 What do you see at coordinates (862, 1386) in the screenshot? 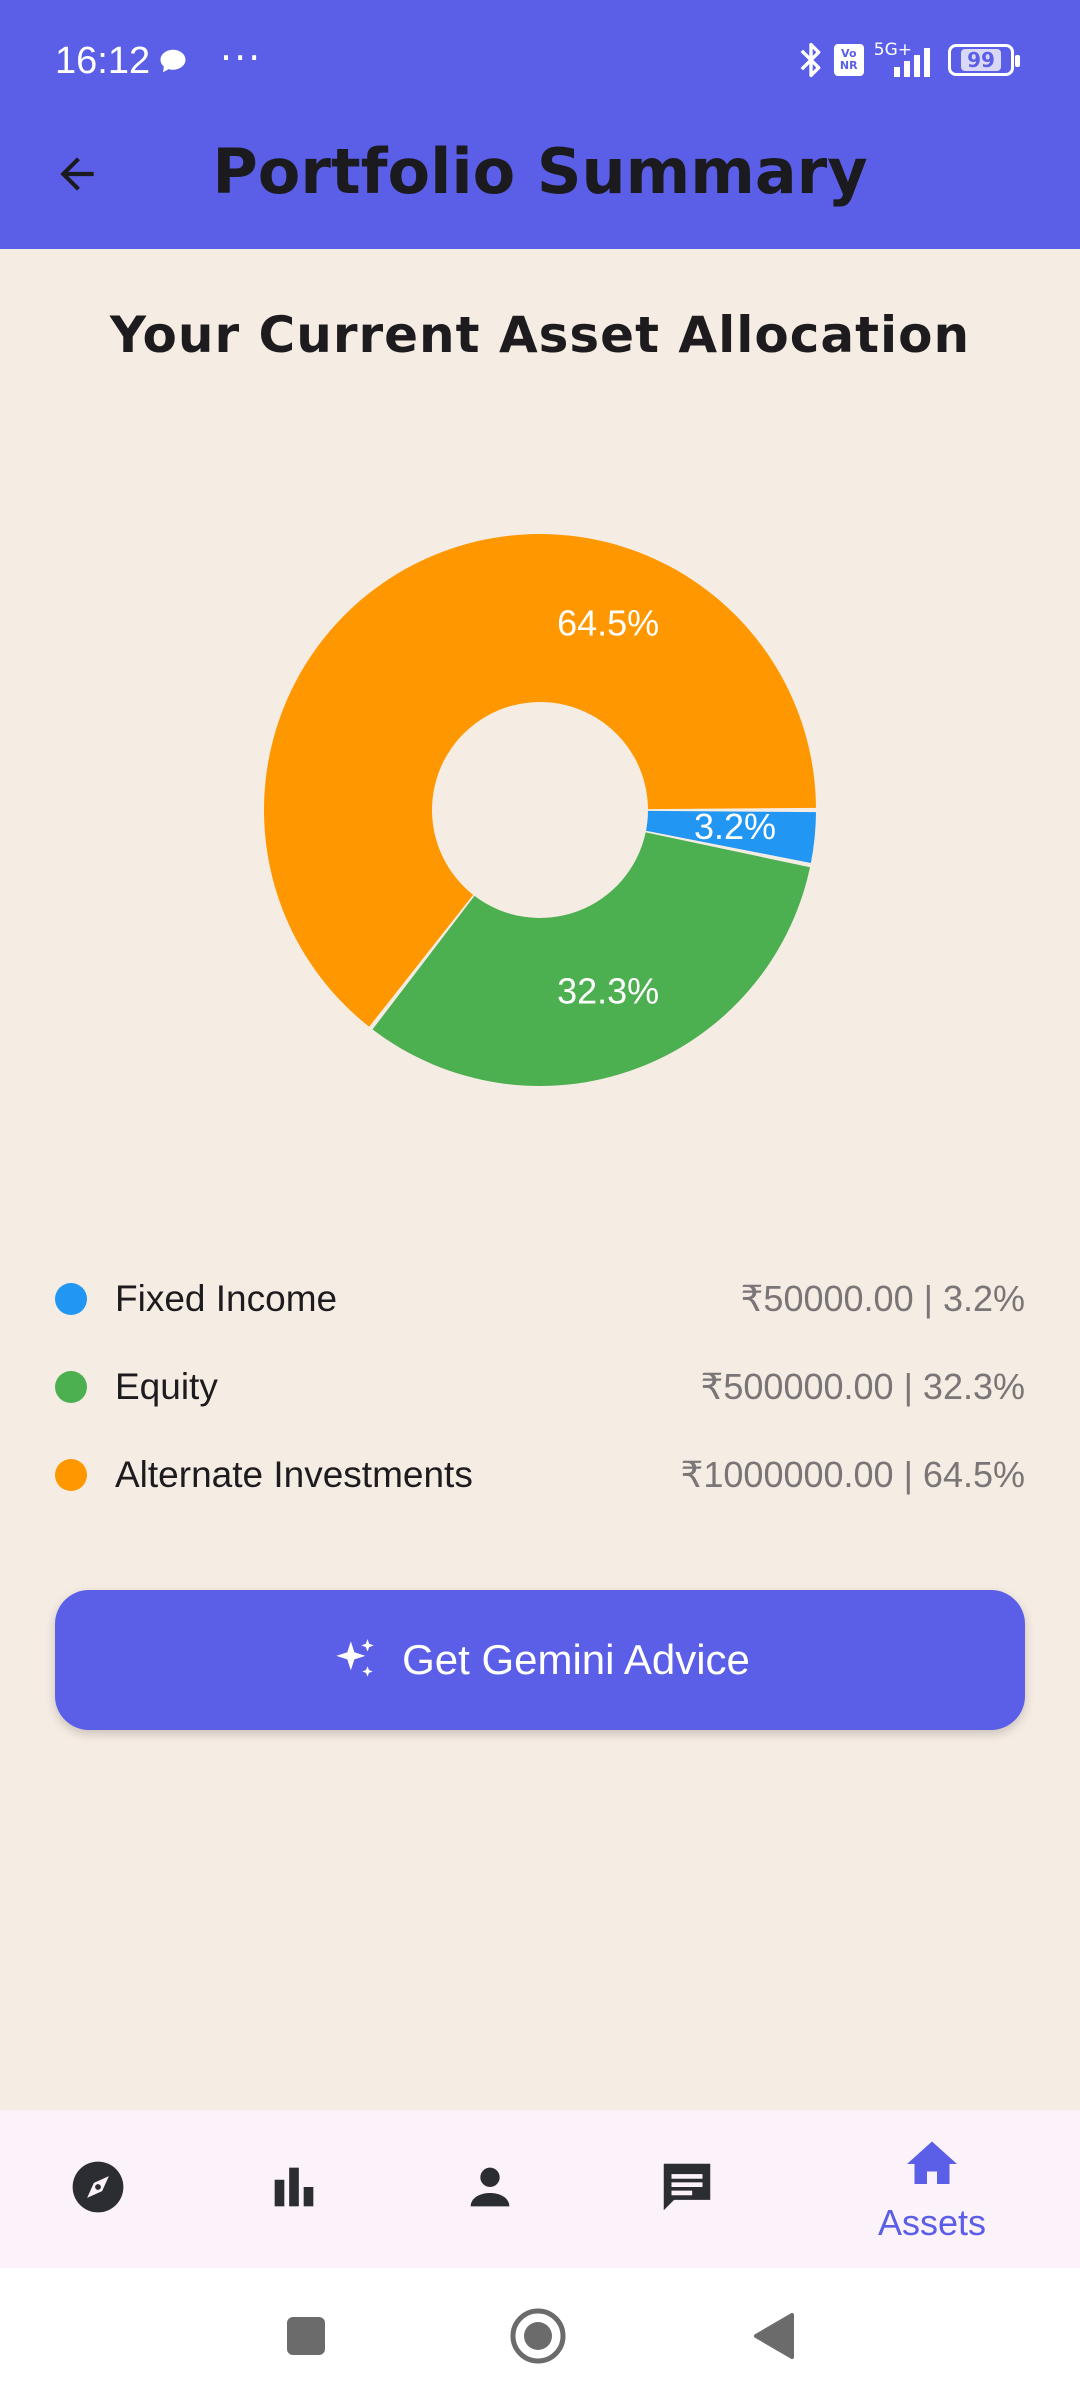
I see `legend-value: ₹500000.00 | 32.3%` at bounding box center [862, 1386].